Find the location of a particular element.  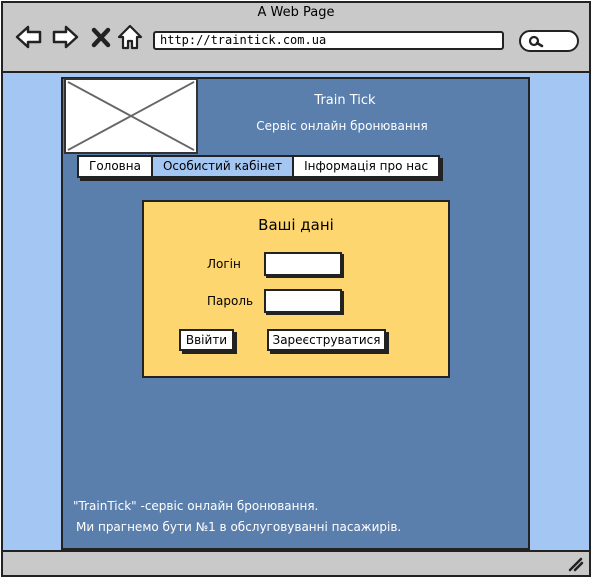

login-card-title: Ваші дані is located at coordinates (296, 225).